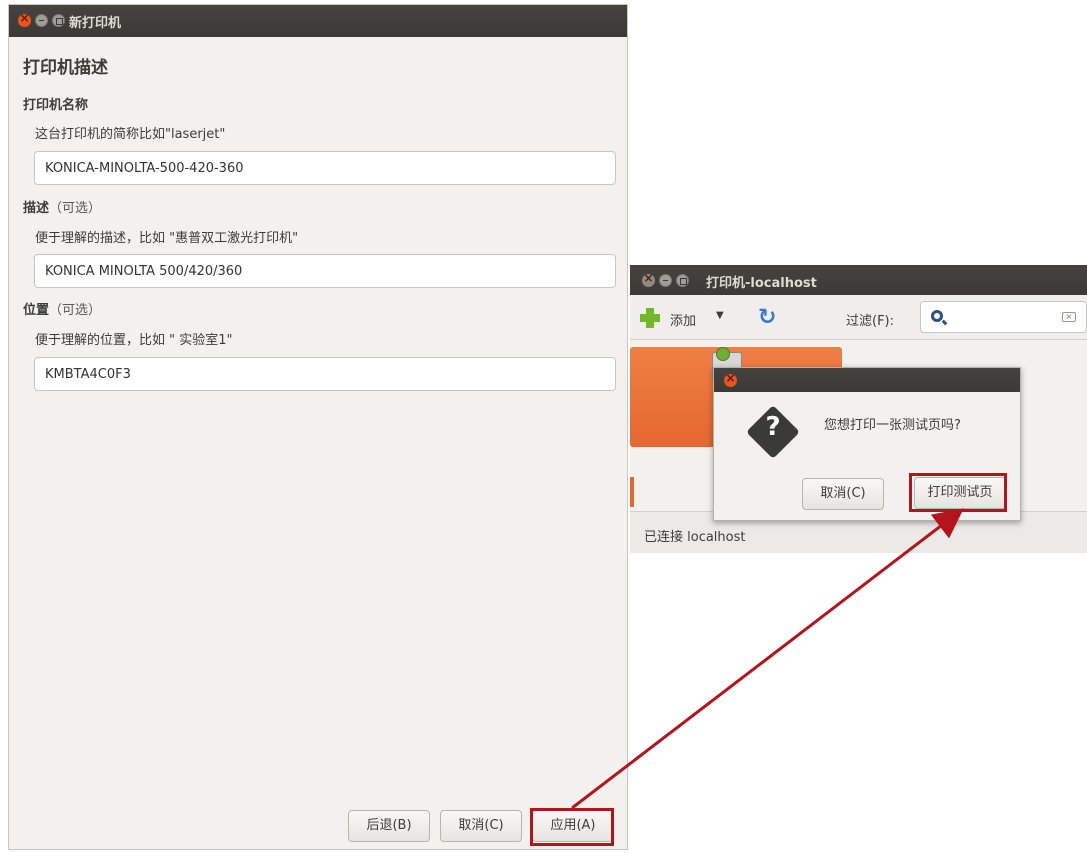  I want to click on arrow-line, so click(767, 659).